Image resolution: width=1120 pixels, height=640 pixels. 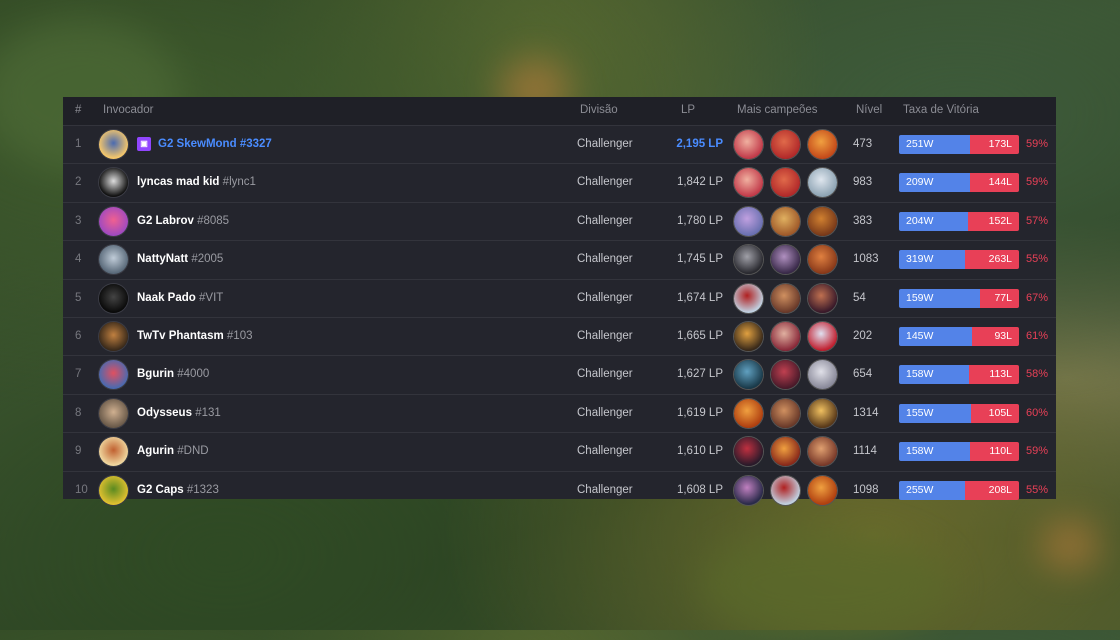 I want to click on summoner-name: Bgurin #4000, so click(x=173, y=374).